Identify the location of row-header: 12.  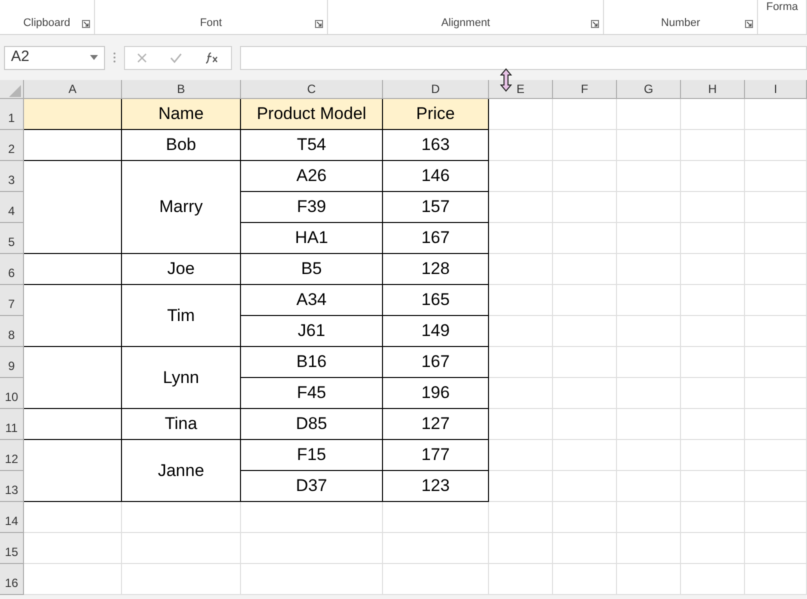
(12, 455).